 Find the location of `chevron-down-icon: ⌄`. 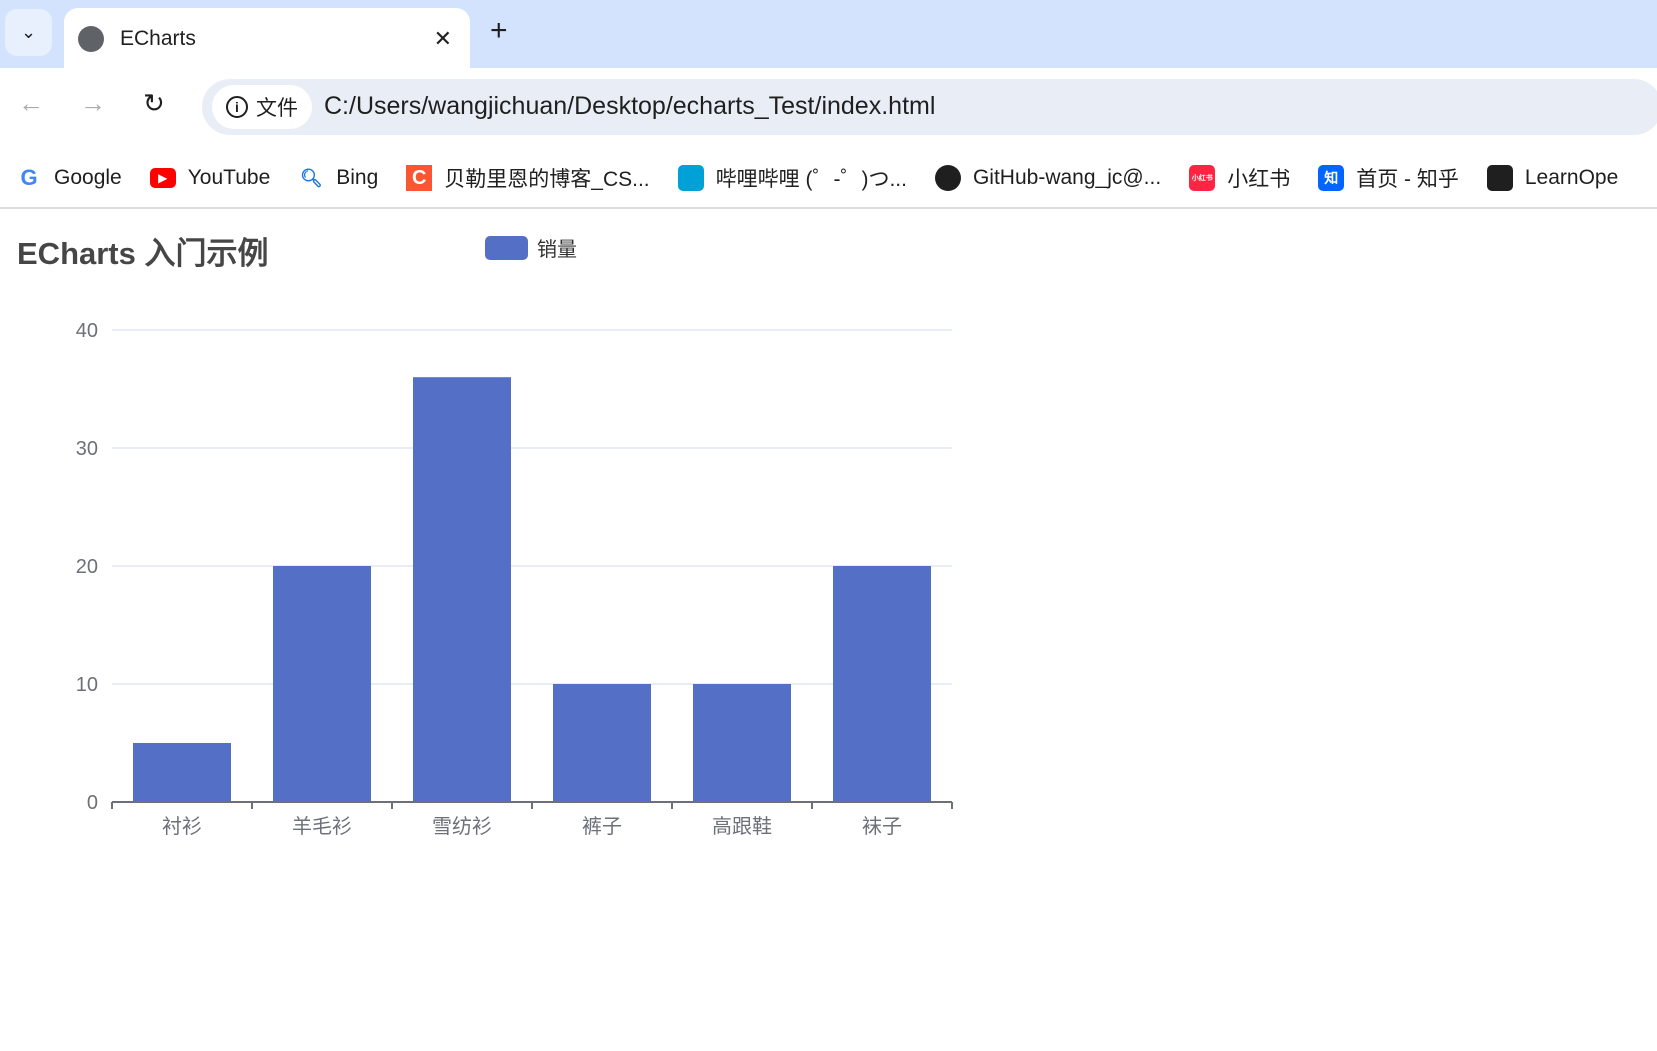

chevron-down-icon: ⌄ is located at coordinates (28, 32).